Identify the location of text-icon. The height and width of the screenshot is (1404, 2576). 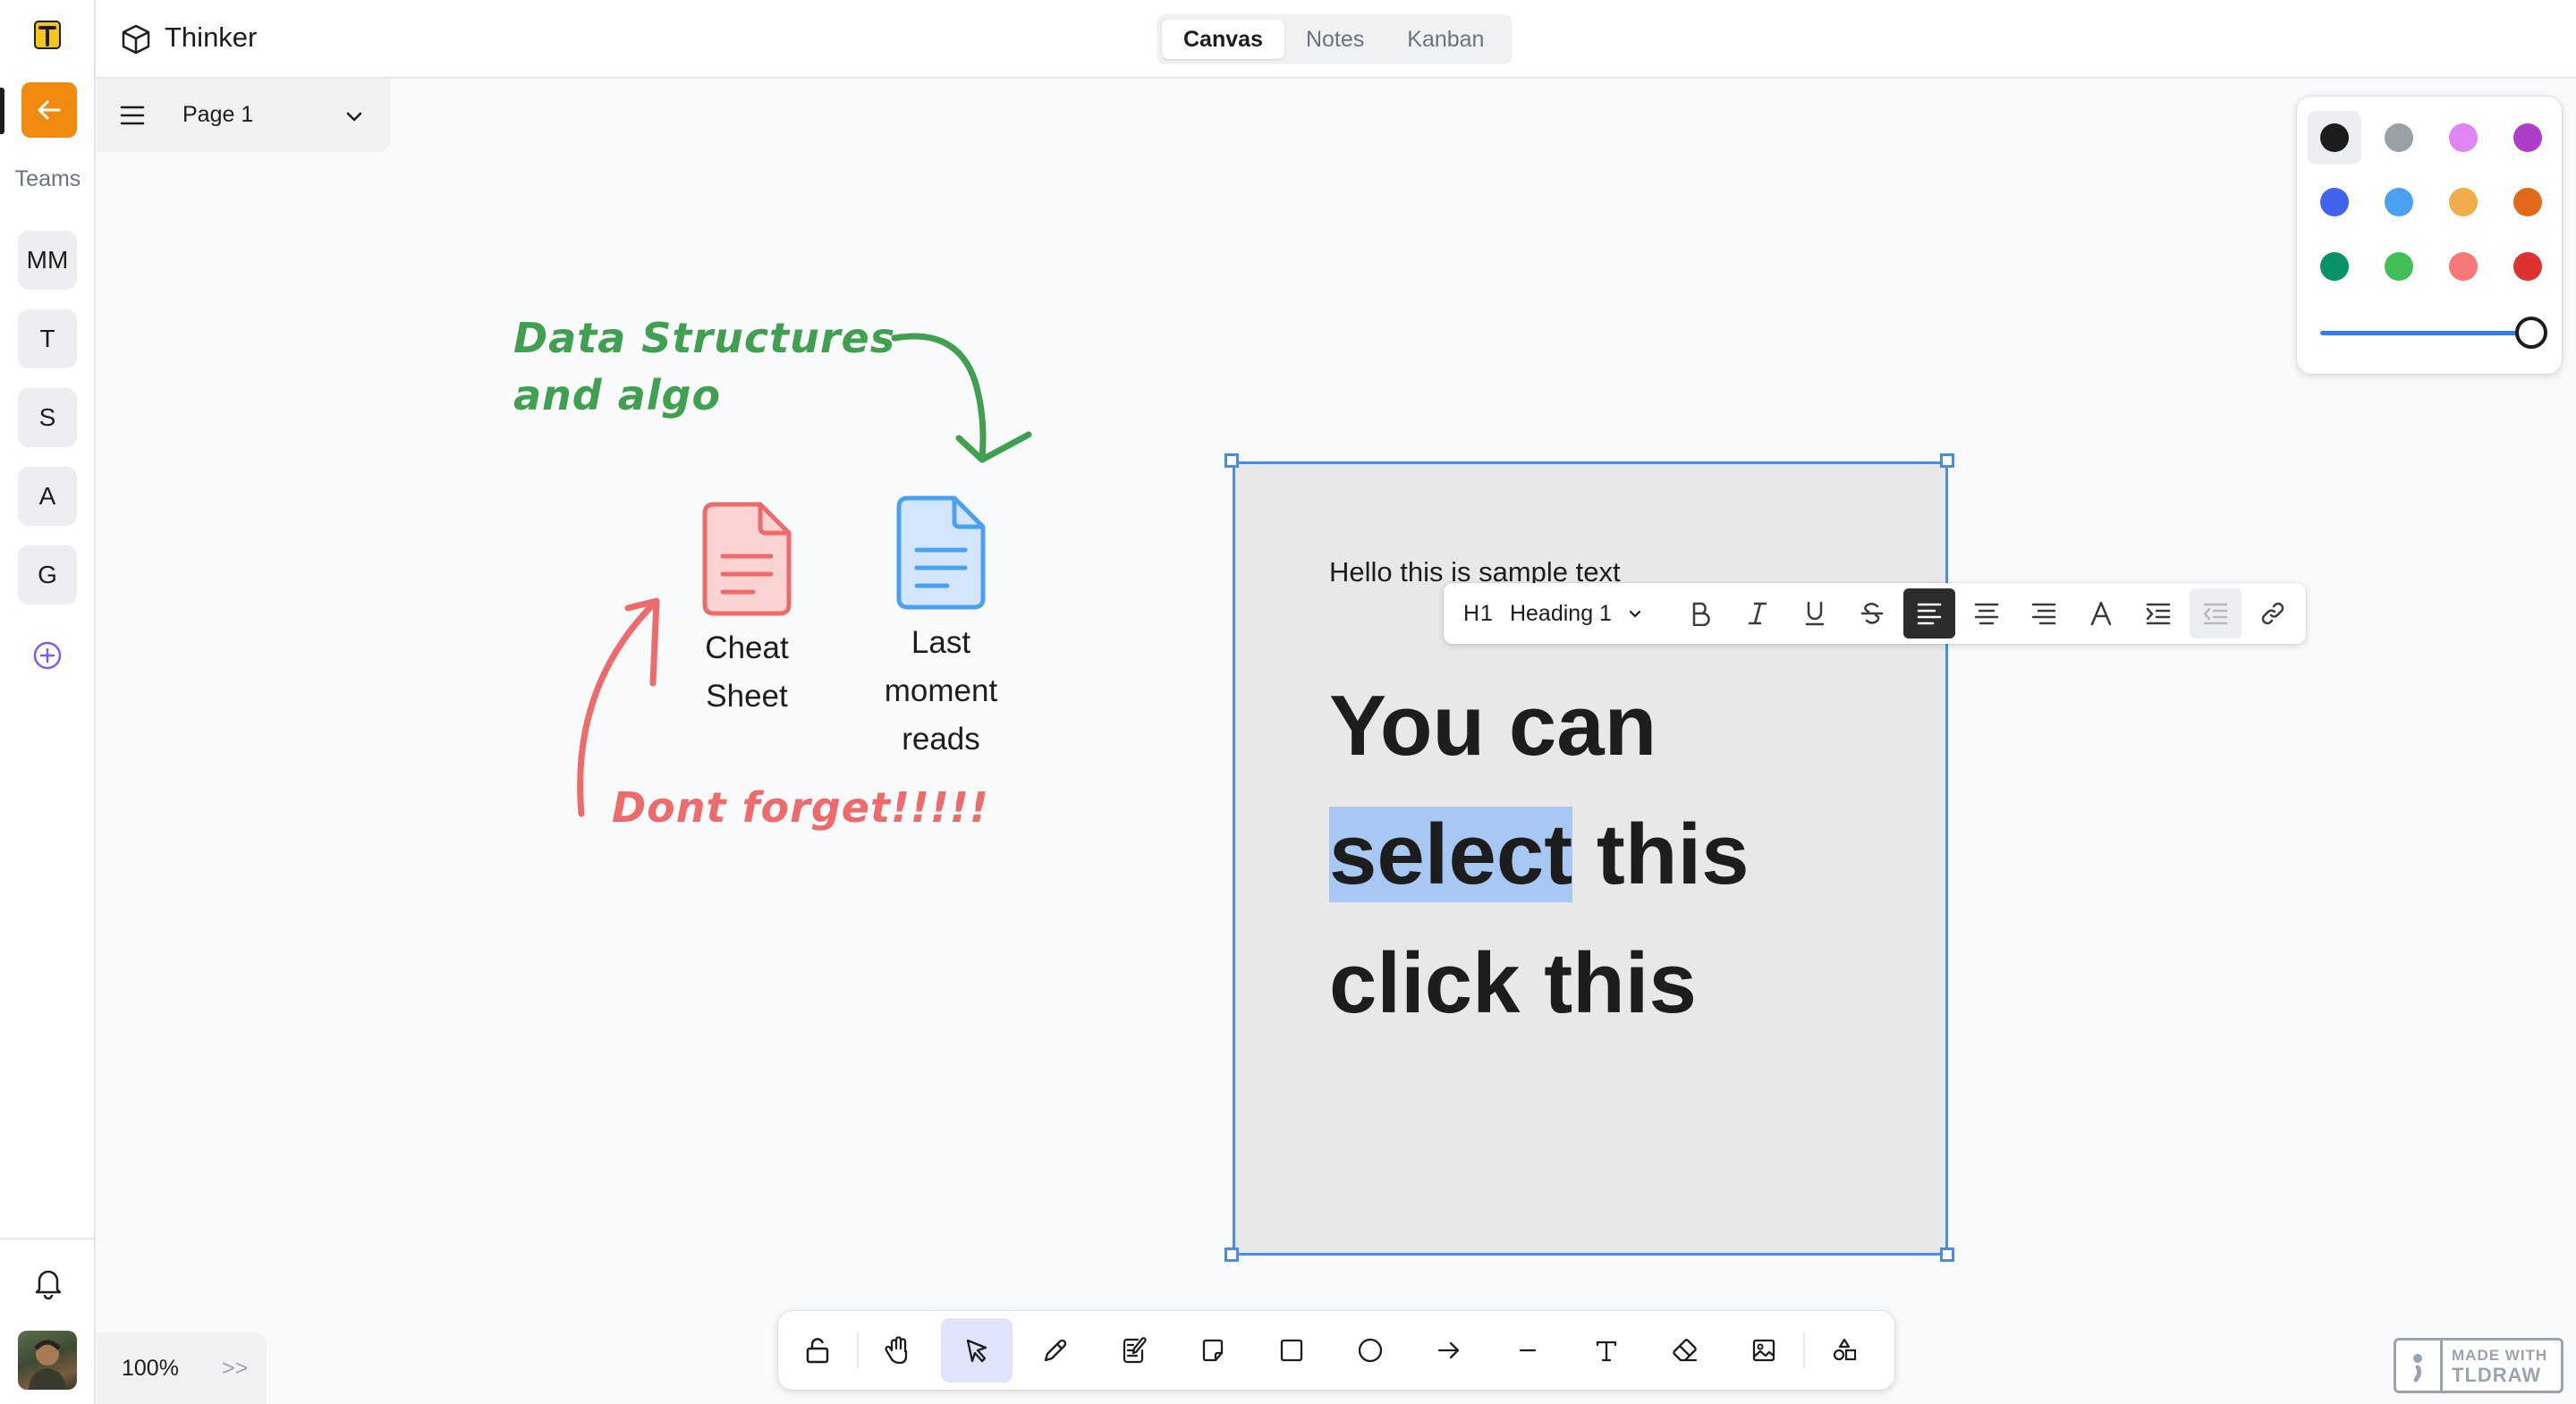
(1606, 1351).